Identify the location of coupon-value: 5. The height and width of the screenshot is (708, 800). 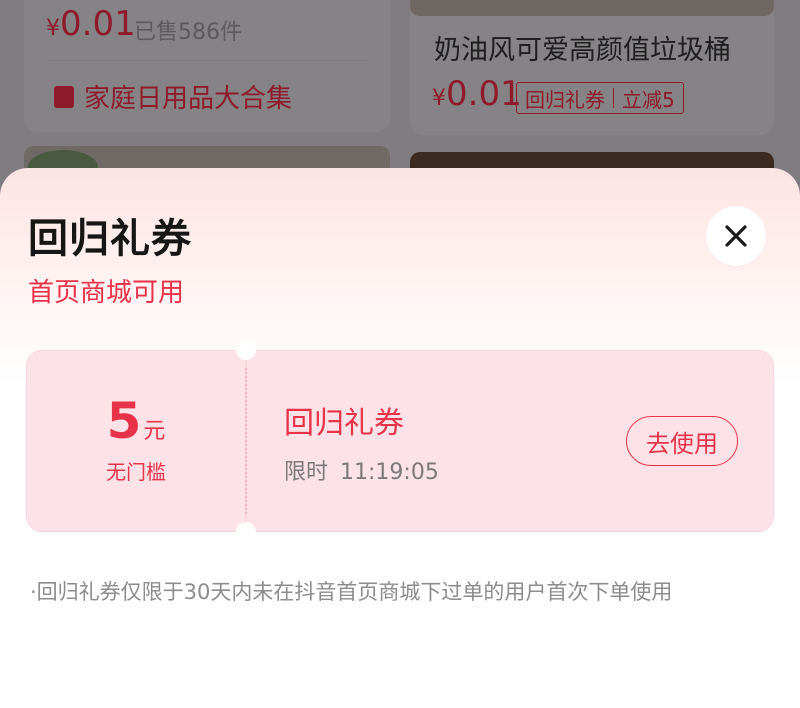
(124, 421).